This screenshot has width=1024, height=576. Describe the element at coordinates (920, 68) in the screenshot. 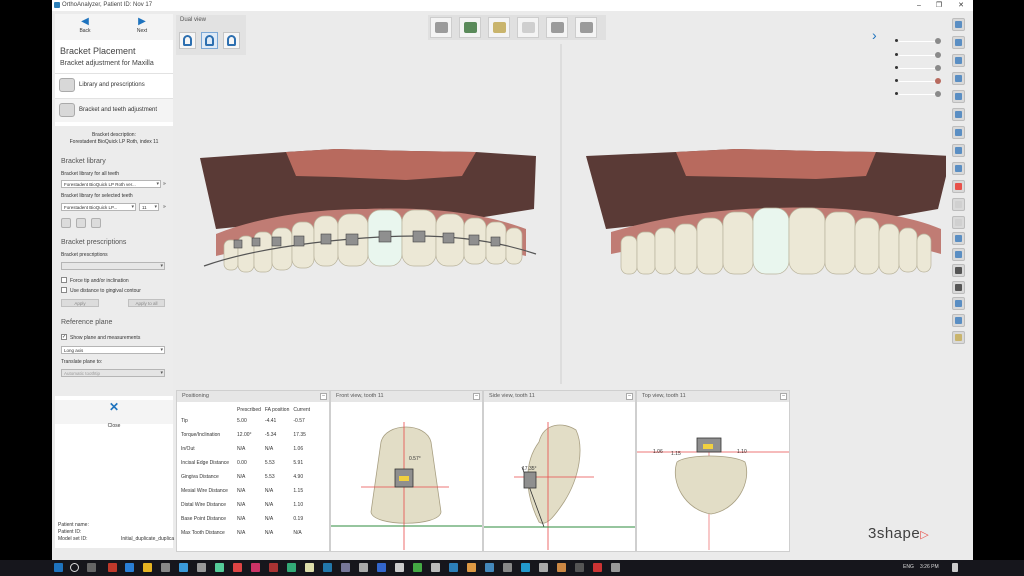

I see `visibility-slider-wire` at that location.